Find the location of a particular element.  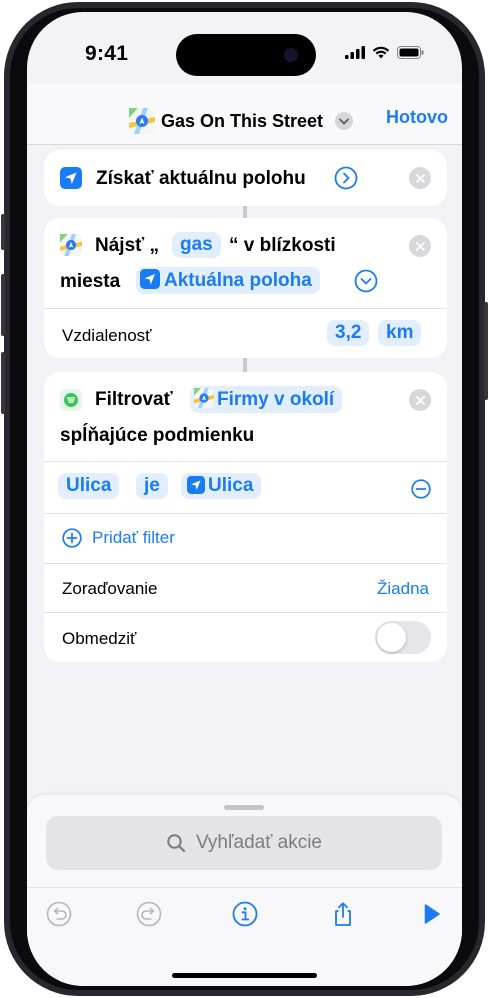

done-button: Hotovo is located at coordinates (417, 117).